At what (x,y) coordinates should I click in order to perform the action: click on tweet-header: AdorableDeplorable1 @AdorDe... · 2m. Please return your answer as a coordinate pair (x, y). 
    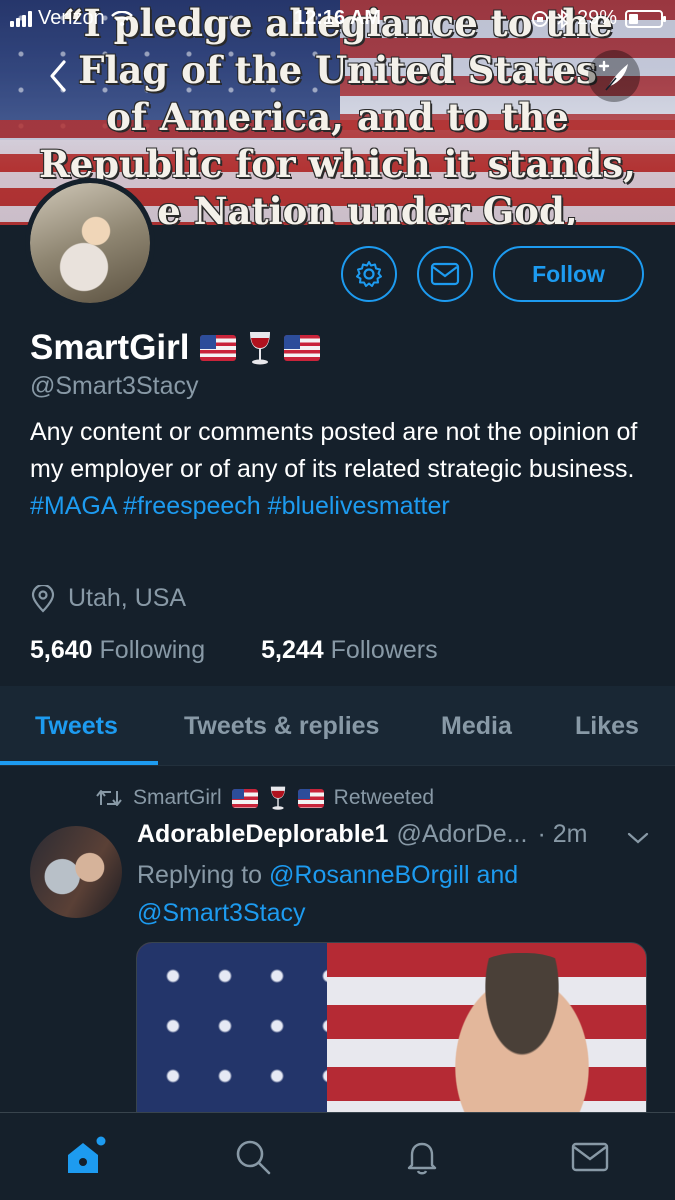
    Looking at the image, I should click on (397, 834).